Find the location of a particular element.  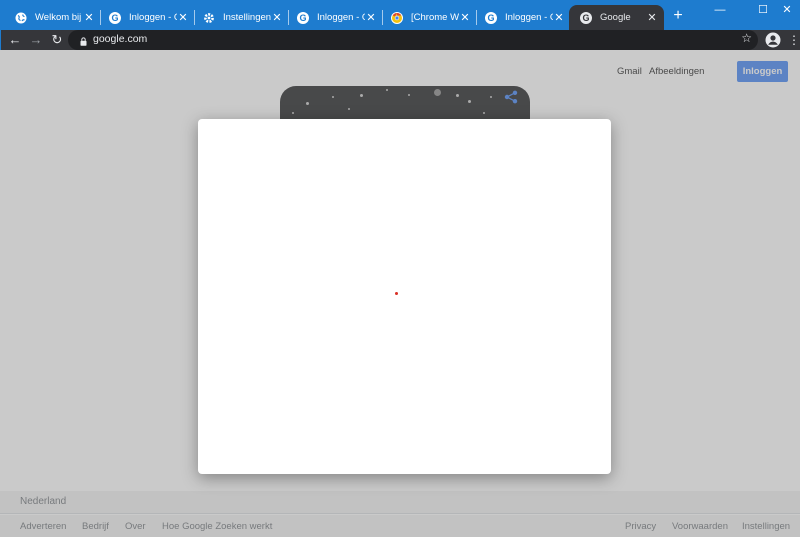

lock-icon is located at coordinates (83, 42).